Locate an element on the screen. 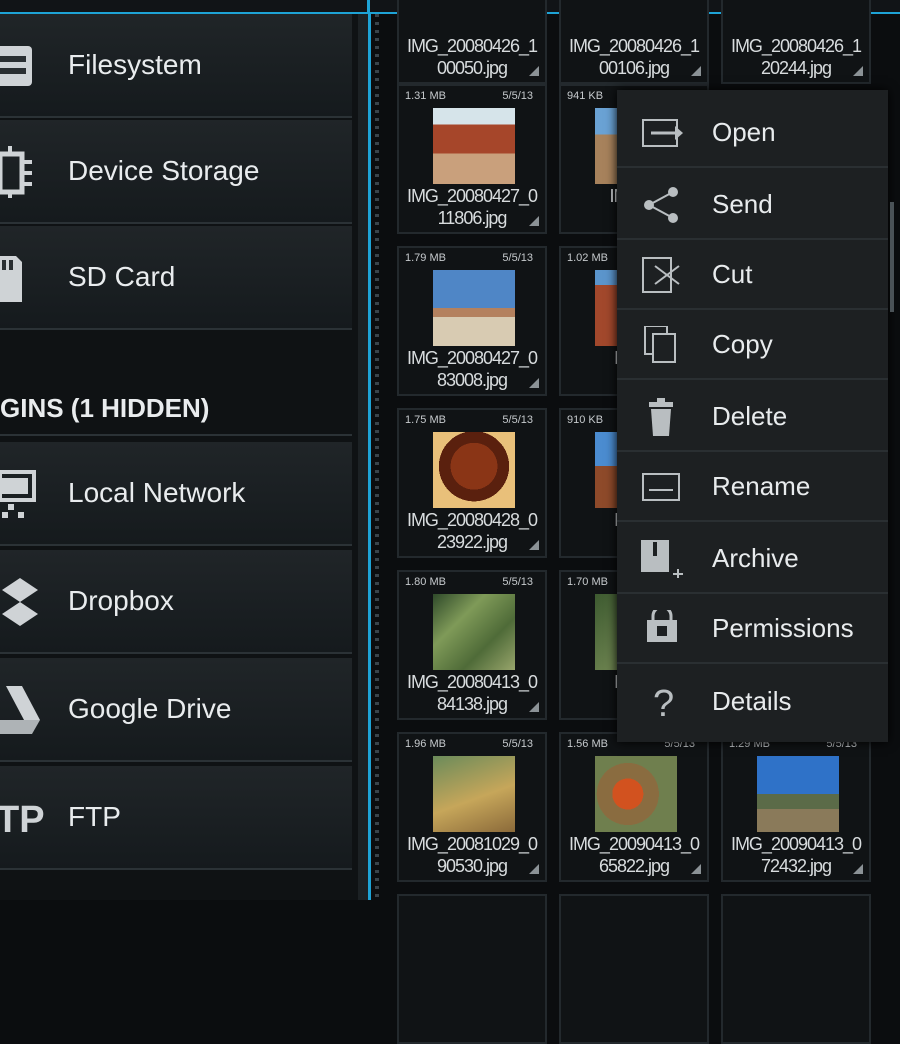 This screenshot has height=1044, width=900. menu-item-permissions: Permissions is located at coordinates (752, 629).